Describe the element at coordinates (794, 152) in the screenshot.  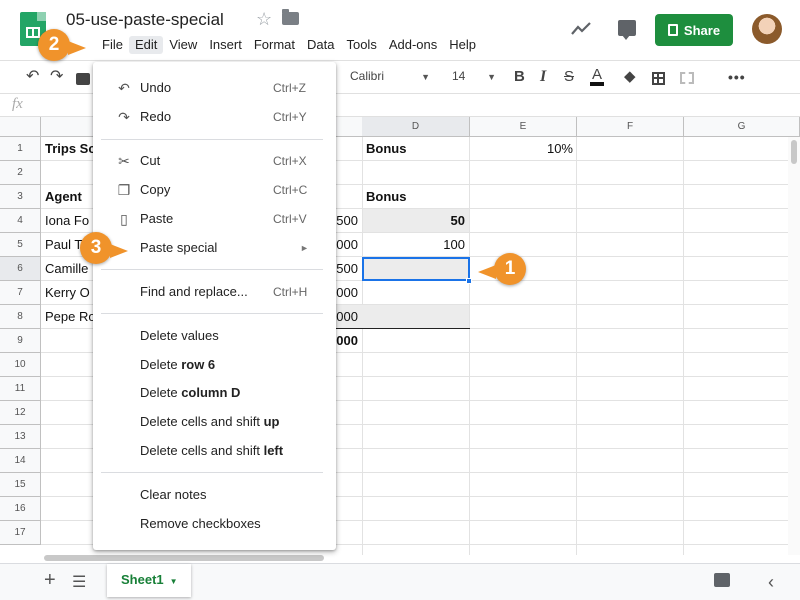
I see `vertical-scroll-thumb` at that location.